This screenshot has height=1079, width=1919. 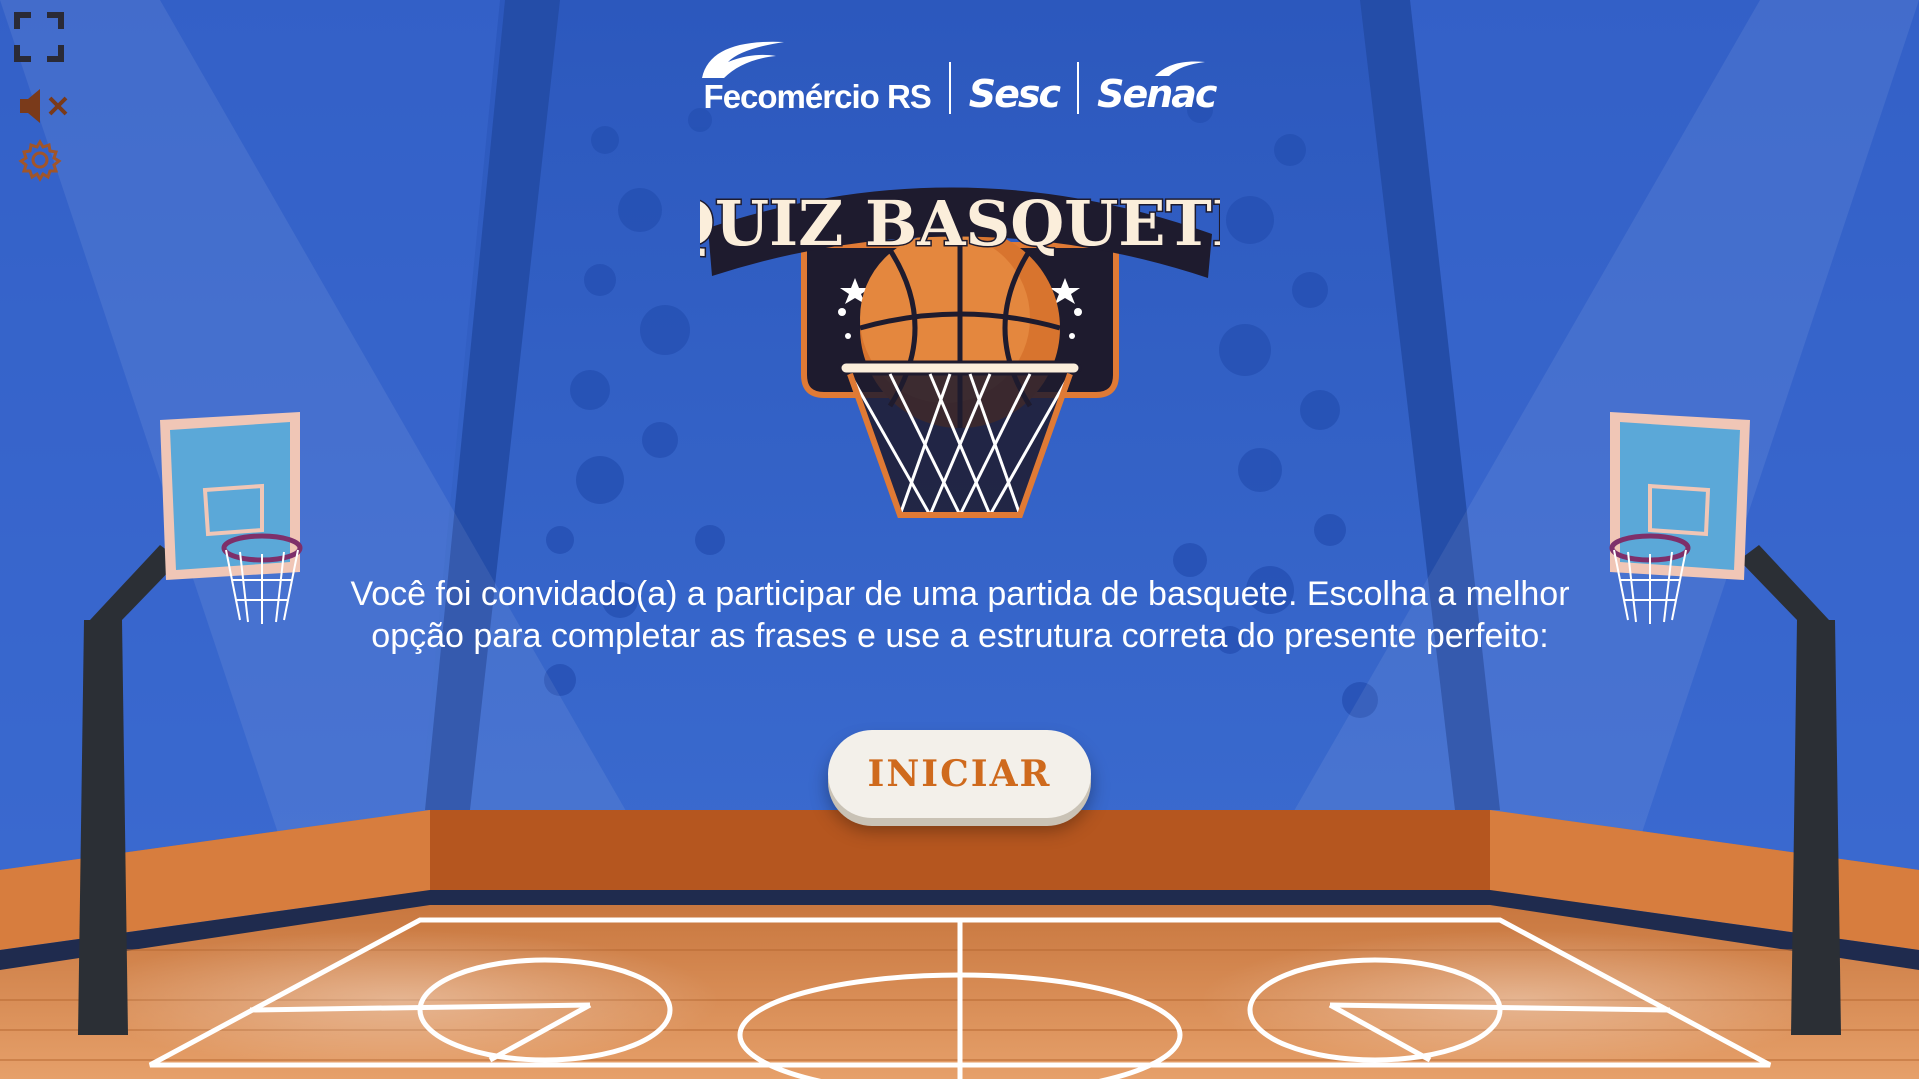 I want to click on senac-swoosh-icon, so click(x=1180, y=68).